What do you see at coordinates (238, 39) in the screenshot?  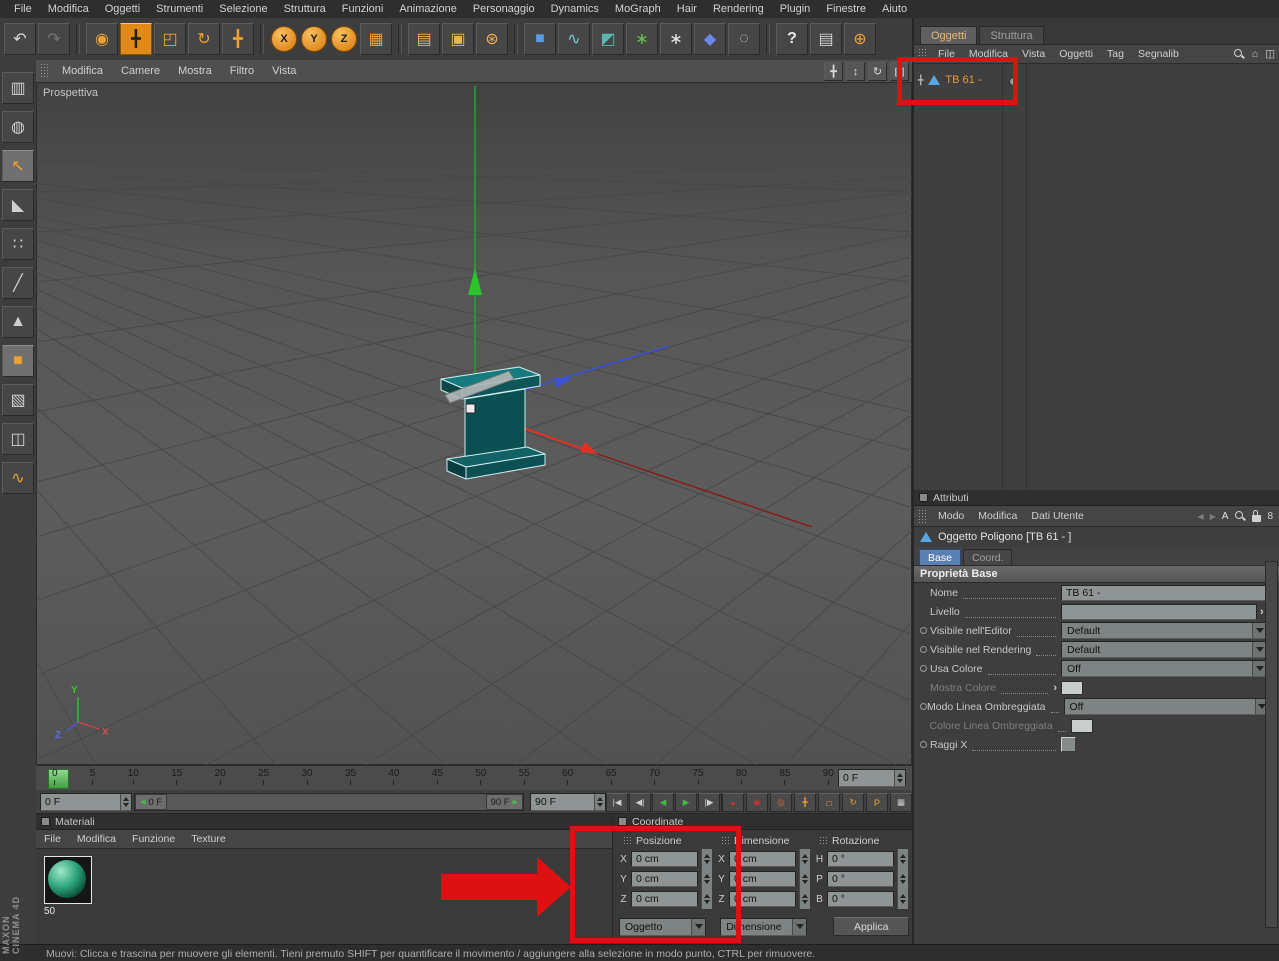 I see `last-tool-icon` at bounding box center [238, 39].